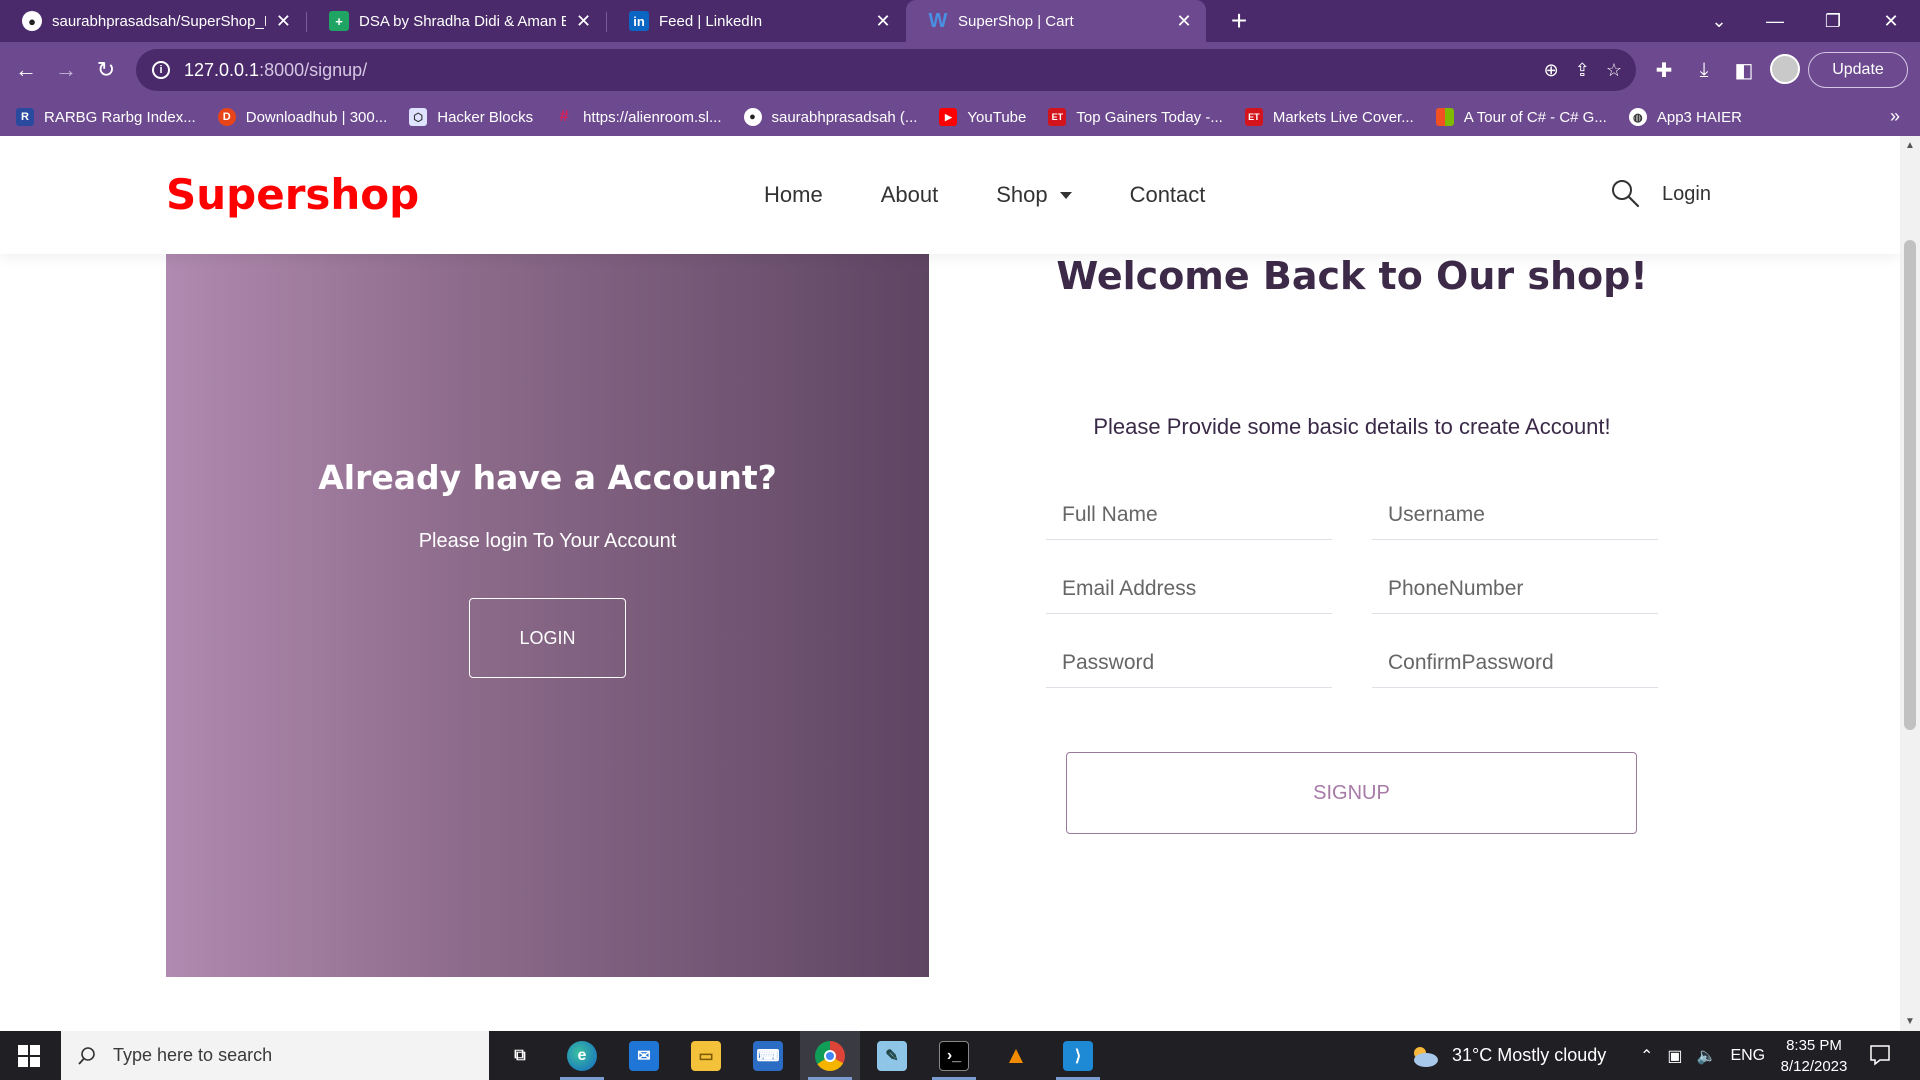 The height and width of the screenshot is (1080, 1920). I want to click on chevron-down-icon, so click(1065, 195).